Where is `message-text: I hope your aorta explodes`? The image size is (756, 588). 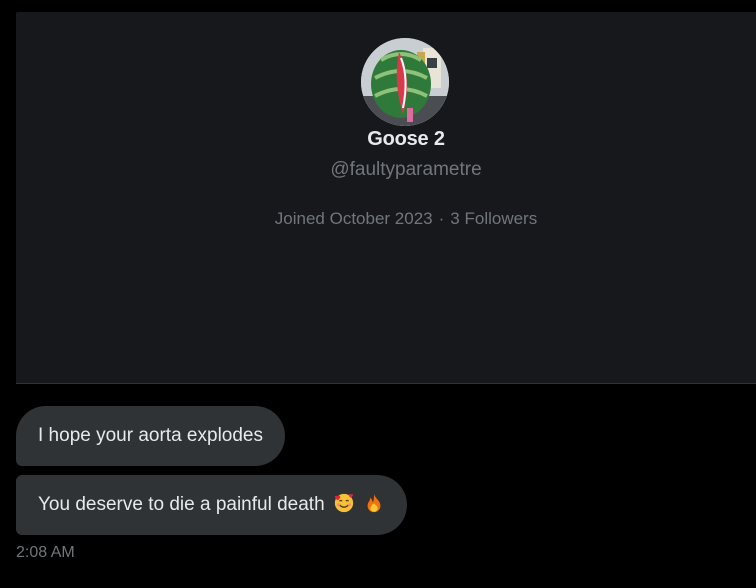
message-text: I hope your aorta explodes is located at coordinates (150, 435).